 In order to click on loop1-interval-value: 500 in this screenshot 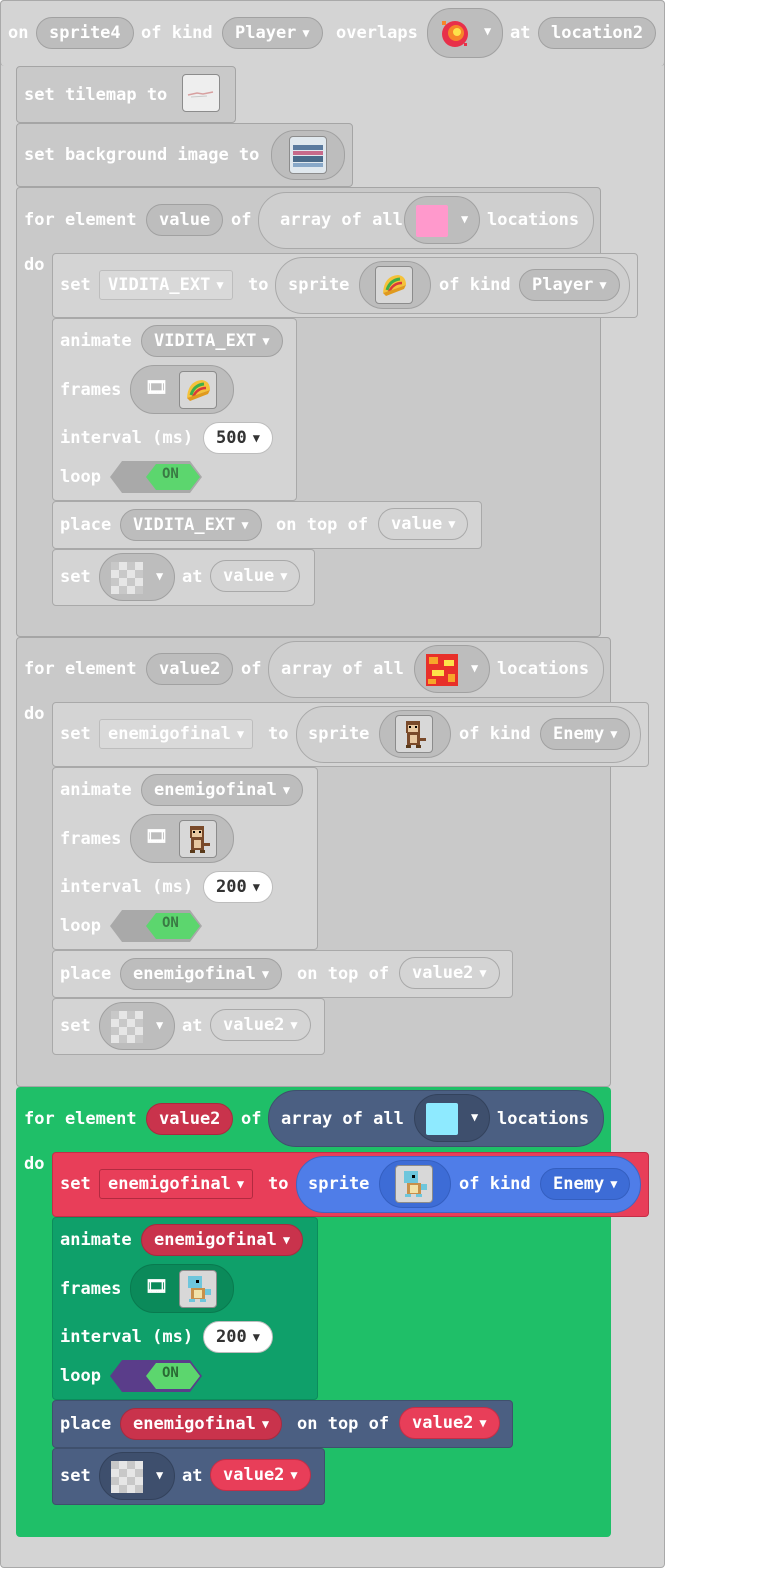, I will do `click(231, 438)`.